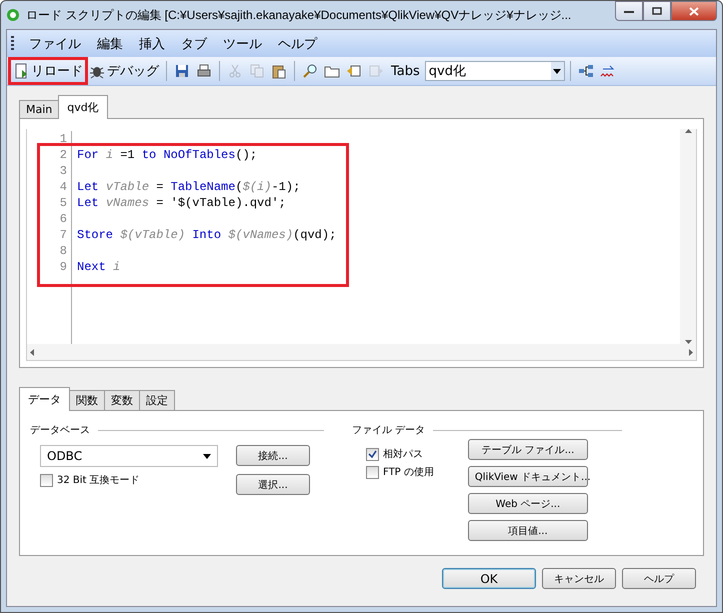  I want to click on code-line: Store $(vTable) Into $(vNames)(qvd);, so click(206, 235).